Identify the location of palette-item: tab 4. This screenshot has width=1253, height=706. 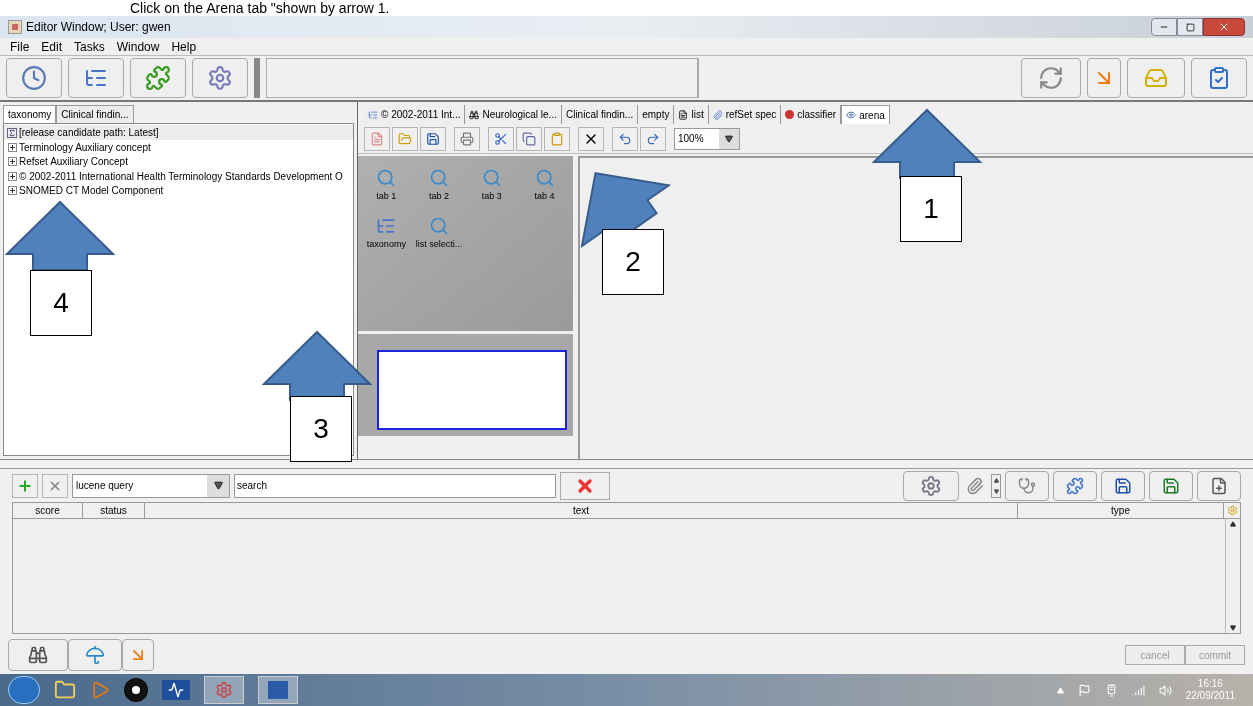
(544, 197).